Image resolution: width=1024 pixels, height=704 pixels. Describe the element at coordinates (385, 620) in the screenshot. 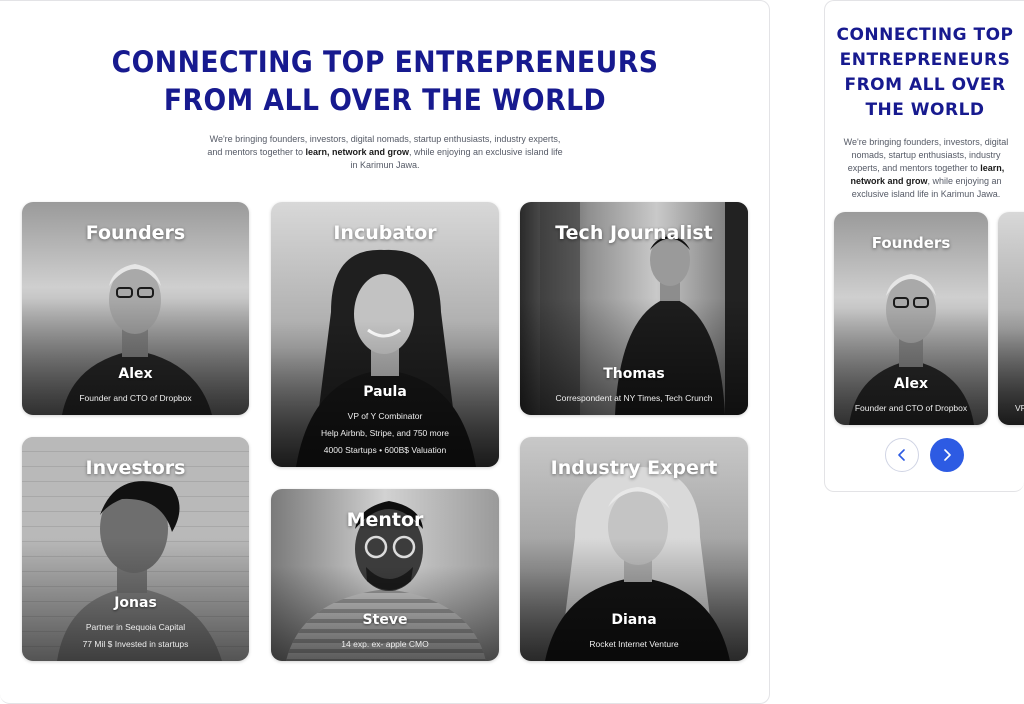

I see `card-name: Steve` at that location.